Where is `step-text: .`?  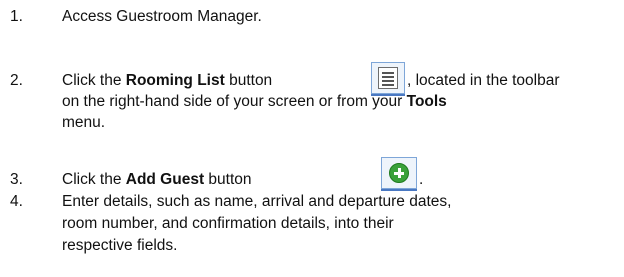 step-text: . is located at coordinates (421, 179).